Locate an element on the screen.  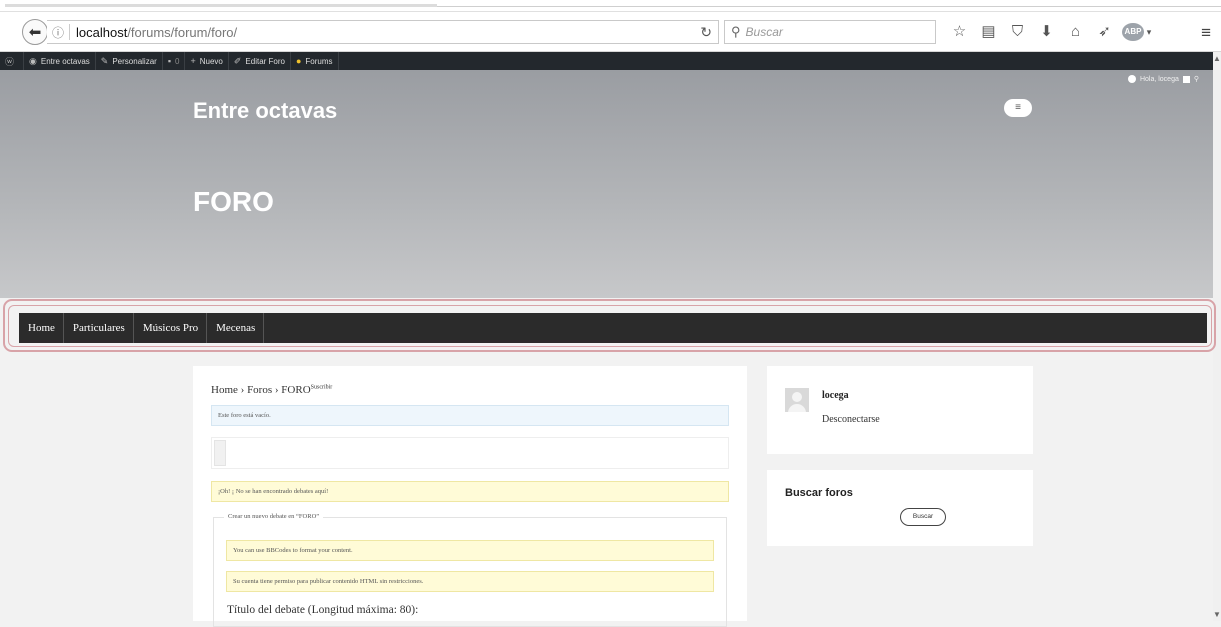
nav-item-musicos-pro: Músicos Pro is located at coordinates (171, 328).